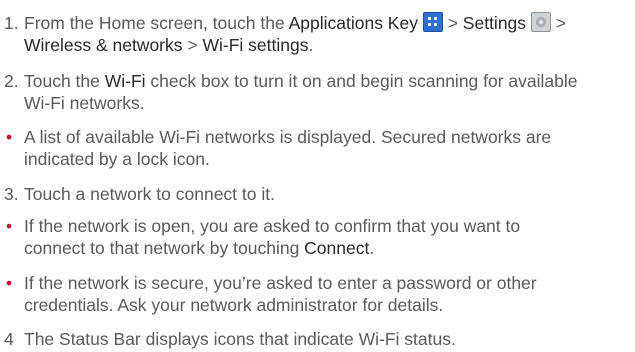  Describe the element at coordinates (103, 45) in the screenshot. I see `wireless-networks-term: Wireless & networks` at that location.